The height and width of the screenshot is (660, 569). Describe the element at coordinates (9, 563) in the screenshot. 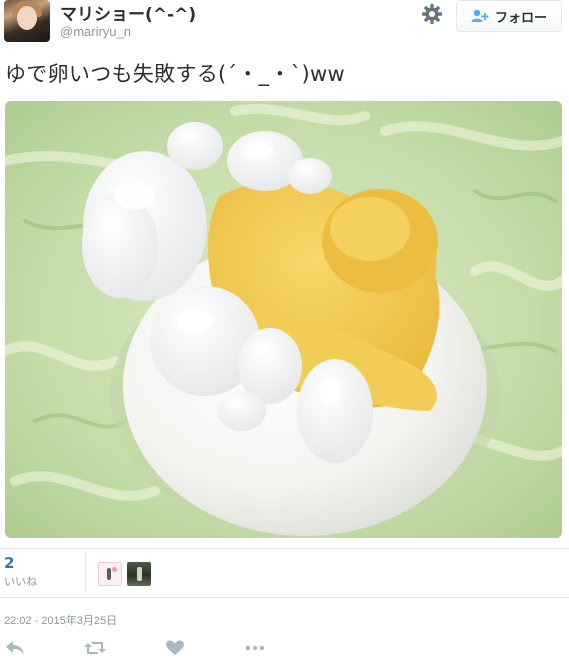

I see `likes-count: 2` at that location.